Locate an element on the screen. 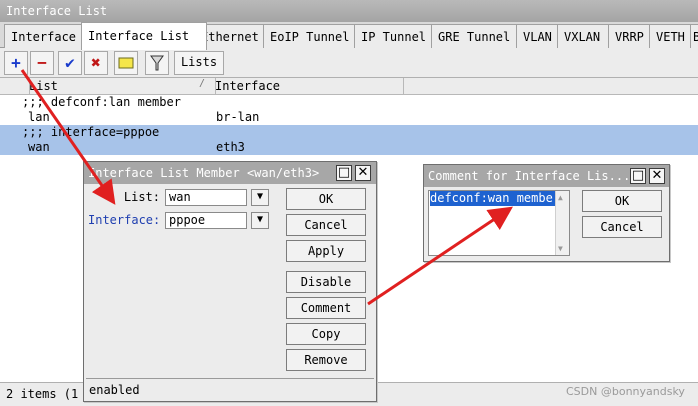 This screenshot has width=698, height=406. enable-button: ✔ is located at coordinates (70, 63).